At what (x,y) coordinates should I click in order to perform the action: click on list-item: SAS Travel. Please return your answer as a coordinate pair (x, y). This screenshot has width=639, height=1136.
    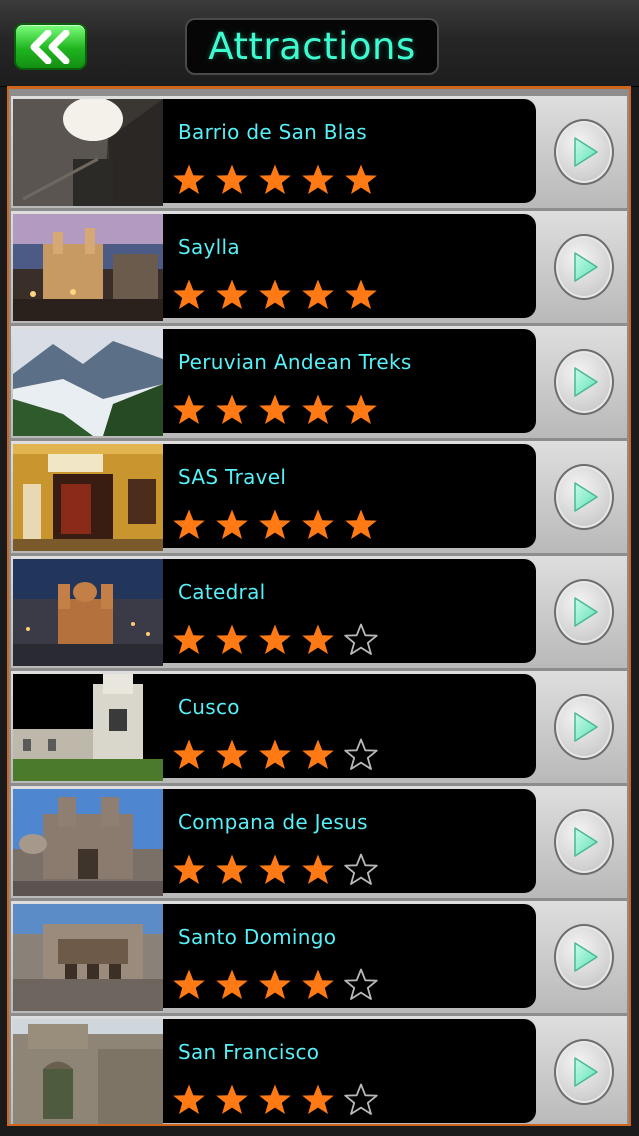
    Looking at the image, I should click on (319, 497).